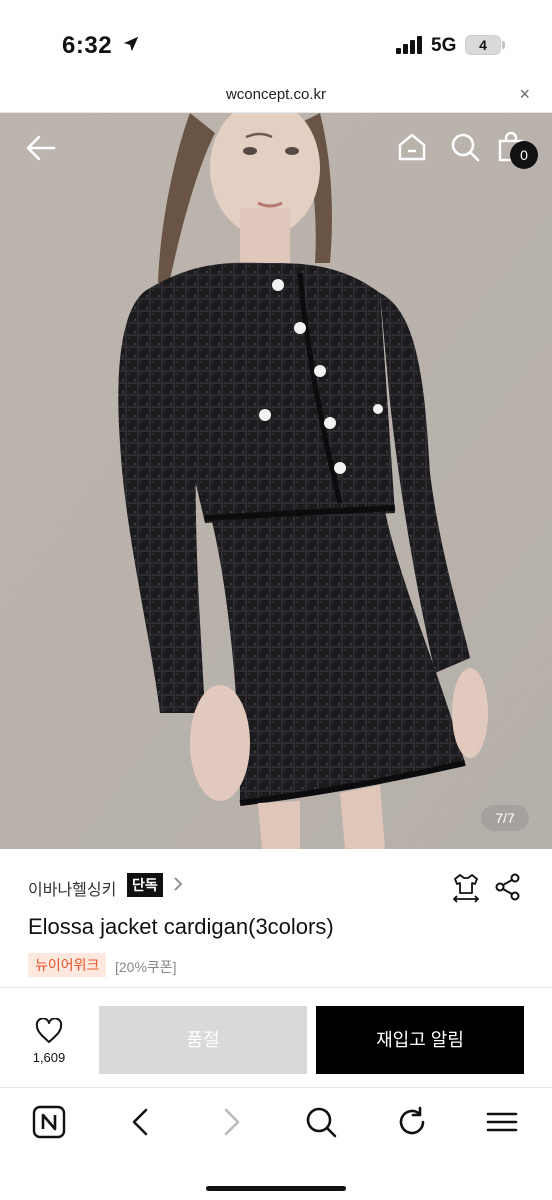 This screenshot has height=1200, width=552. Describe the element at coordinates (49, 1057) in the screenshot. I see `like-count: 1,609` at that location.